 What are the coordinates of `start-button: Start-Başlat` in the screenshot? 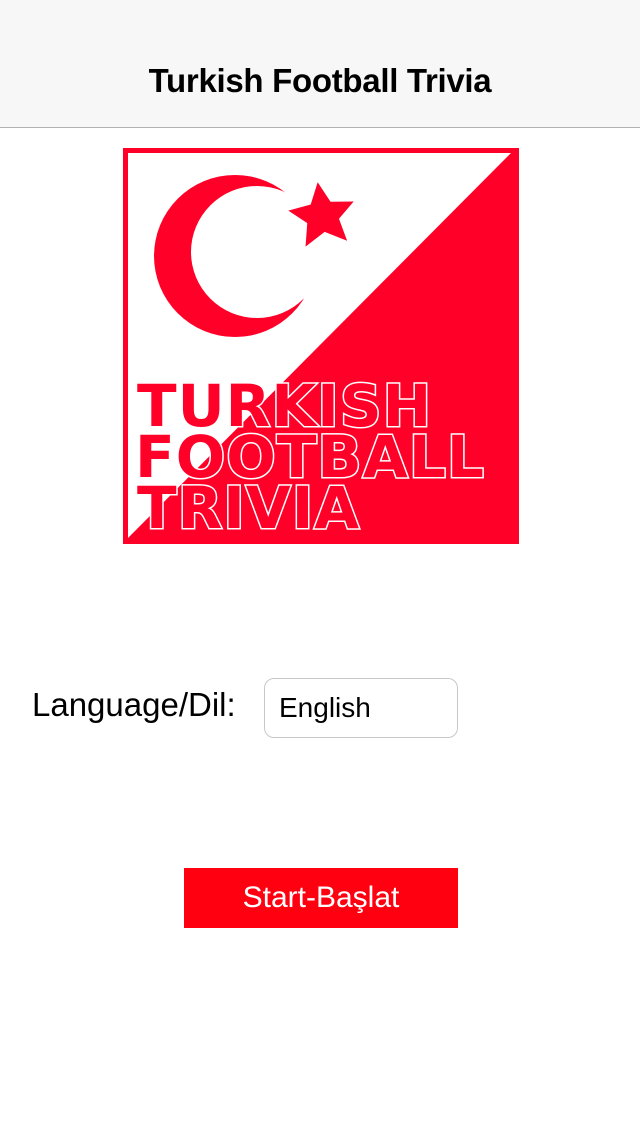 It's located at (321, 898).